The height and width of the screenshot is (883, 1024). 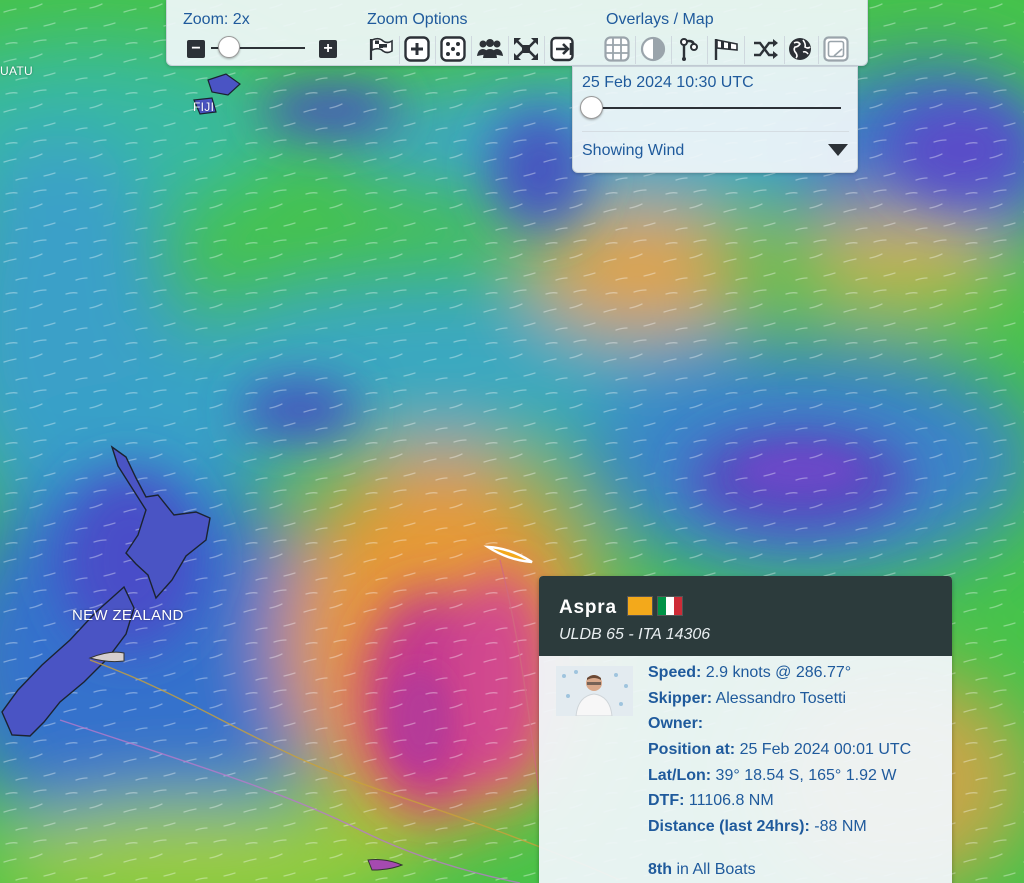 What do you see at coordinates (453, 49) in the screenshot?
I see `dice-icon` at bounding box center [453, 49].